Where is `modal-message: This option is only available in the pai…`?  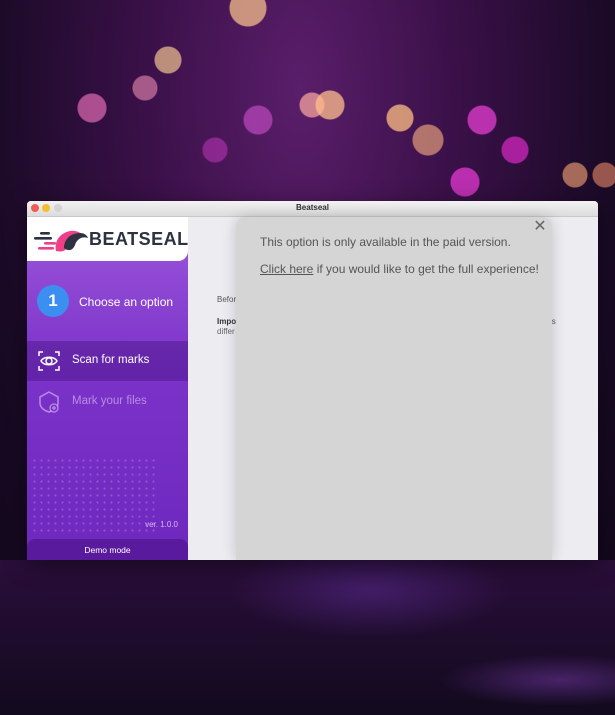
modal-message: This option is only available in the pai… is located at coordinates (385, 242).